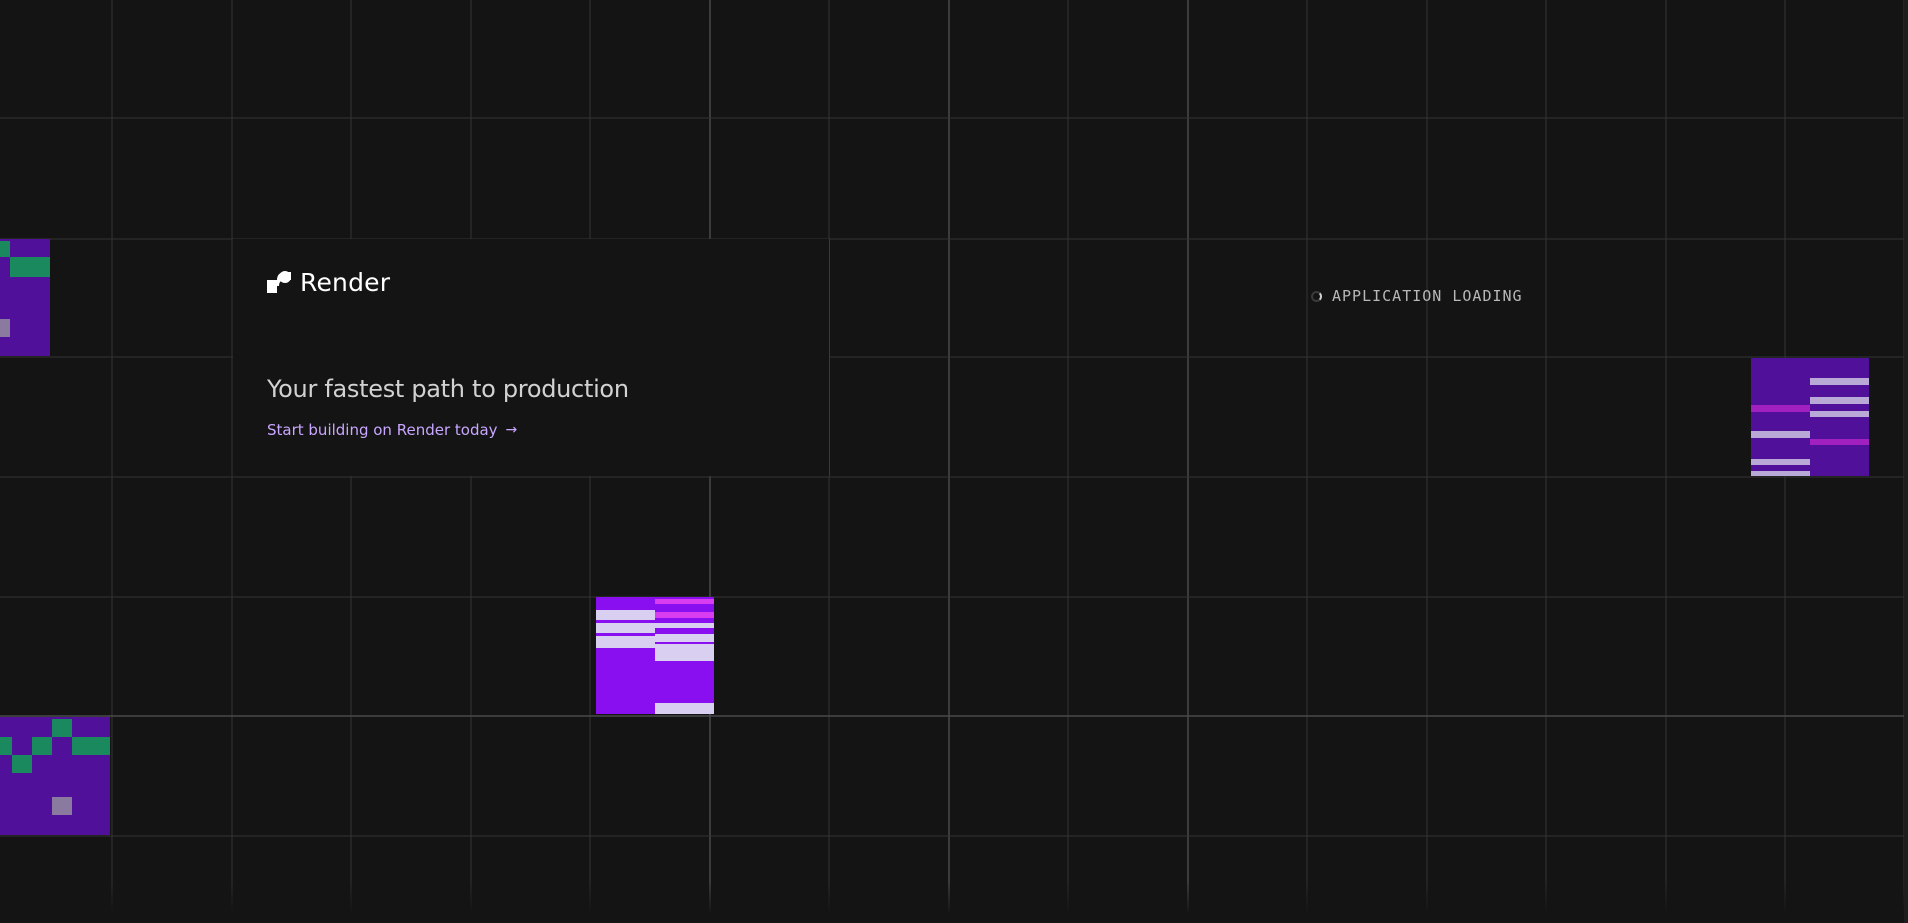 The image size is (1908, 923). I want to click on arrow-right-icon: →, so click(511, 430).